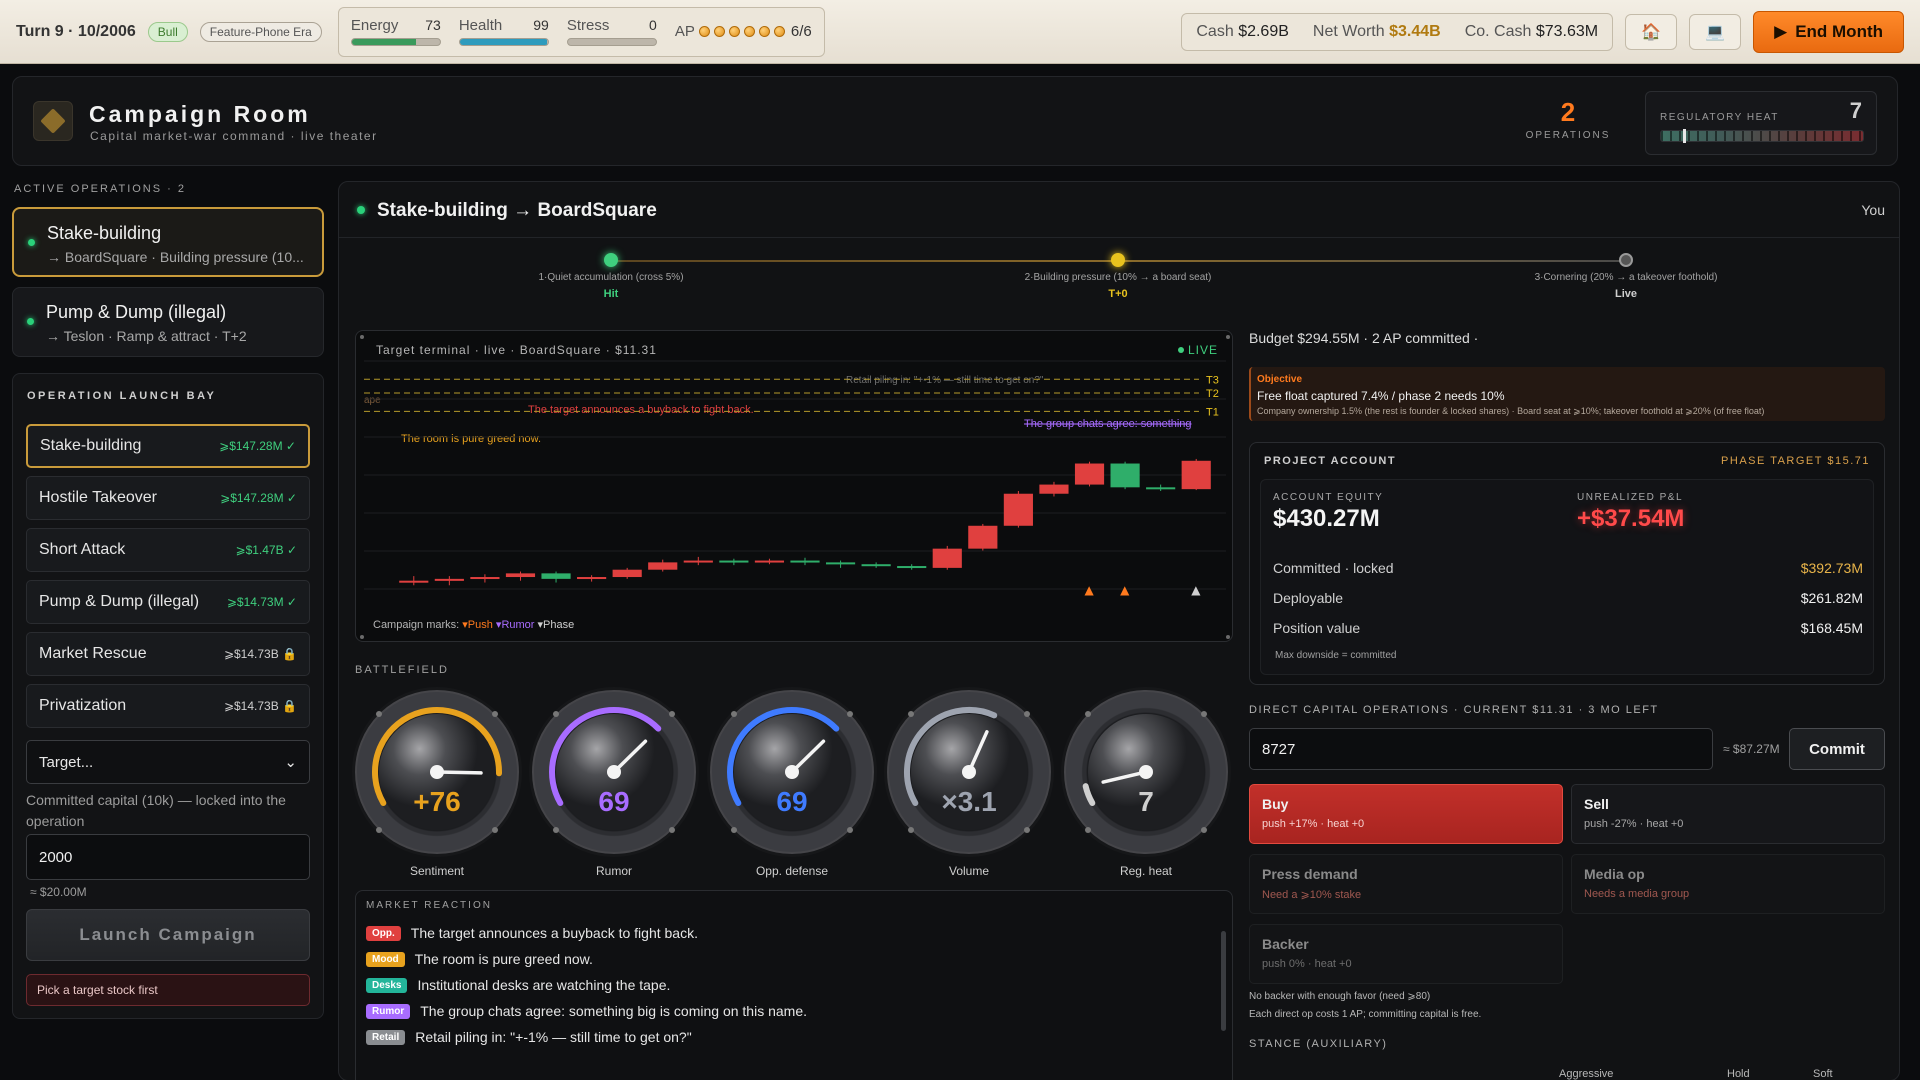 The height and width of the screenshot is (1080, 1920). What do you see at coordinates (100, 189) in the screenshot?
I see `active-operations-label: ACTIVE OPERATIONS · 2` at bounding box center [100, 189].